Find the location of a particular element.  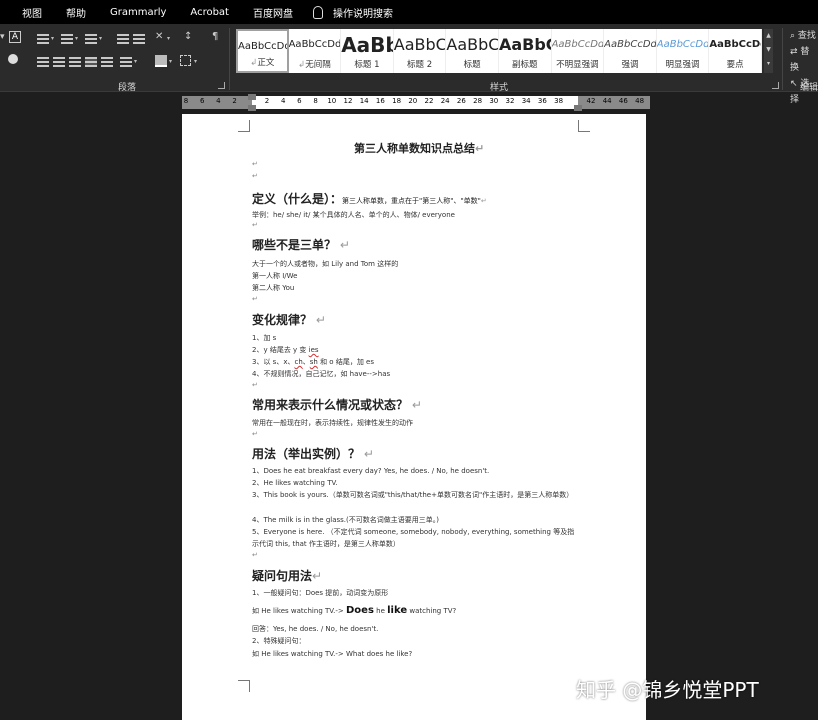

style-name: 无间隔 is located at coordinates (318, 65).